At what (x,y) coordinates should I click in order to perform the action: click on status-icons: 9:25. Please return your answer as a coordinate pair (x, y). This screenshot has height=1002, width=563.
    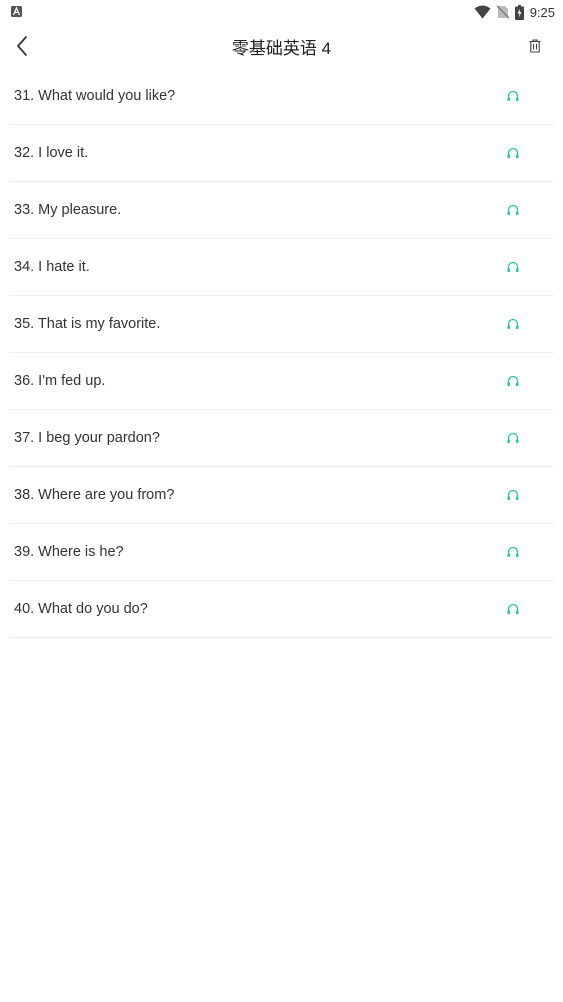
    Looking at the image, I should click on (514, 12).